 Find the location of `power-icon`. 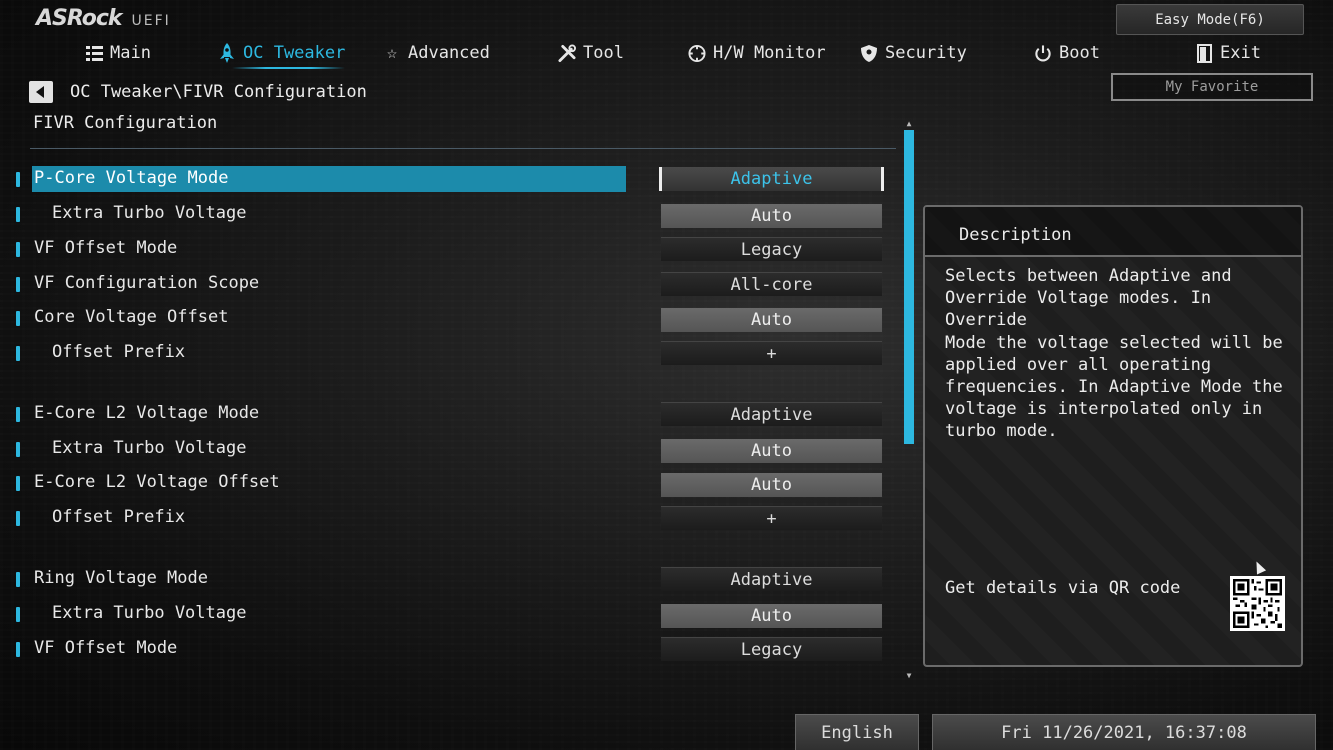

power-icon is located at coordinates (1043, 53).